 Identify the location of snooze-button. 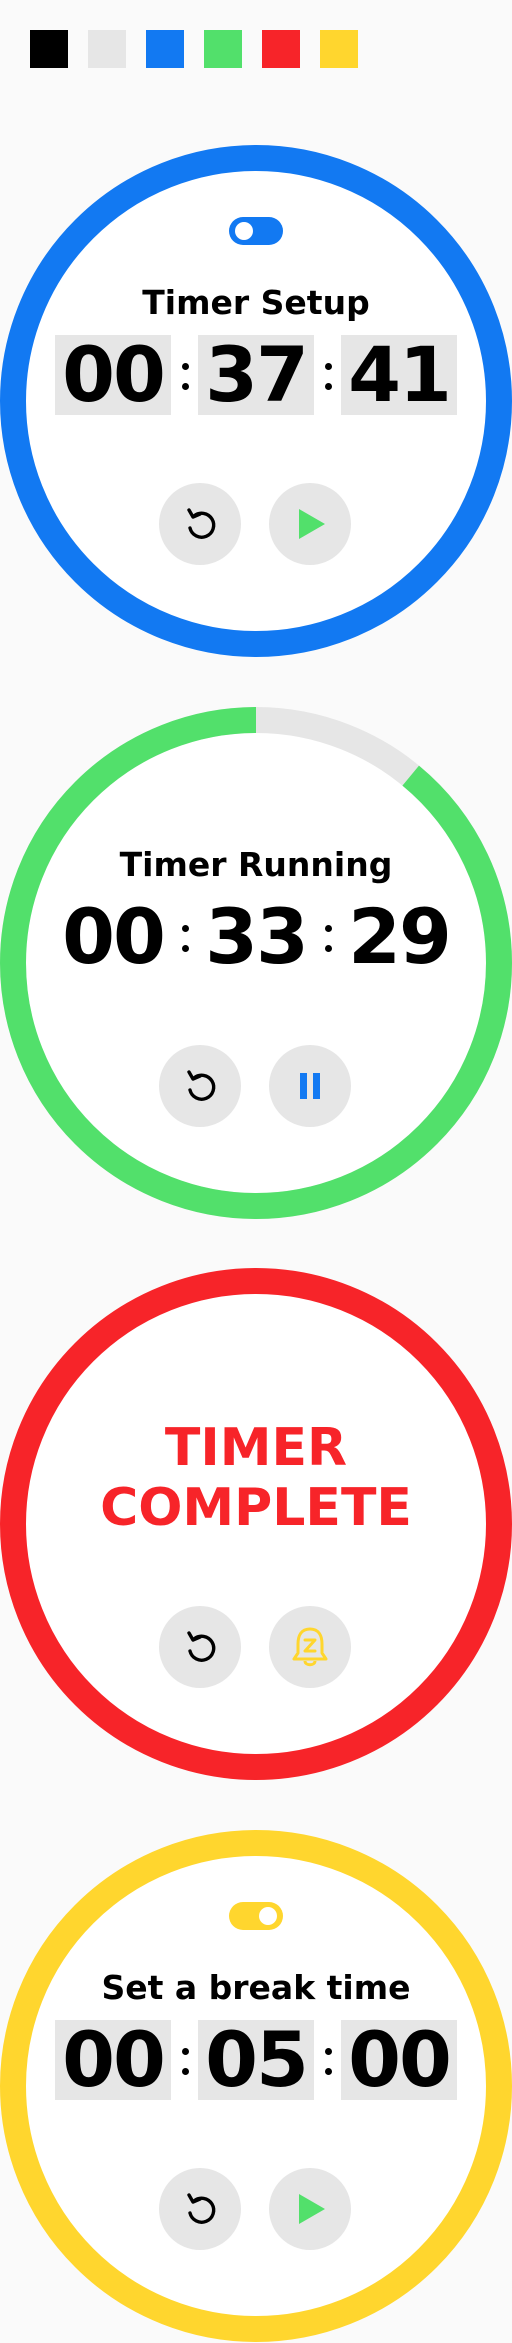
(310, 1647).